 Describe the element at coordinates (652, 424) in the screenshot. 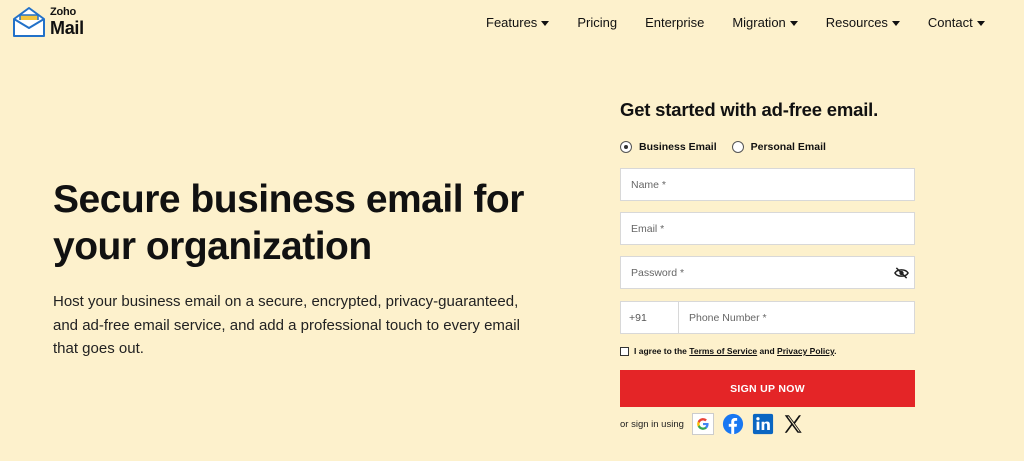

I see `social-sign-in-label: or sign in using` at that location.